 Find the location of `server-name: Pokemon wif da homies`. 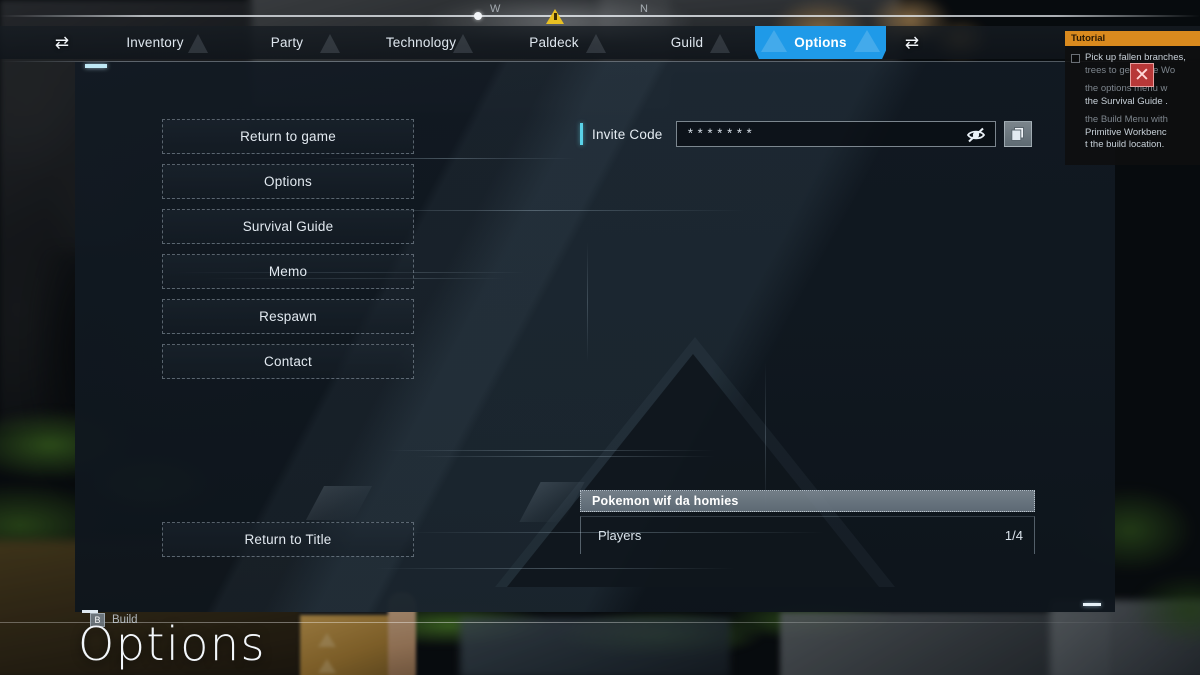

server-name: Pokemon wif da homies is located at coordinates (665, 501).